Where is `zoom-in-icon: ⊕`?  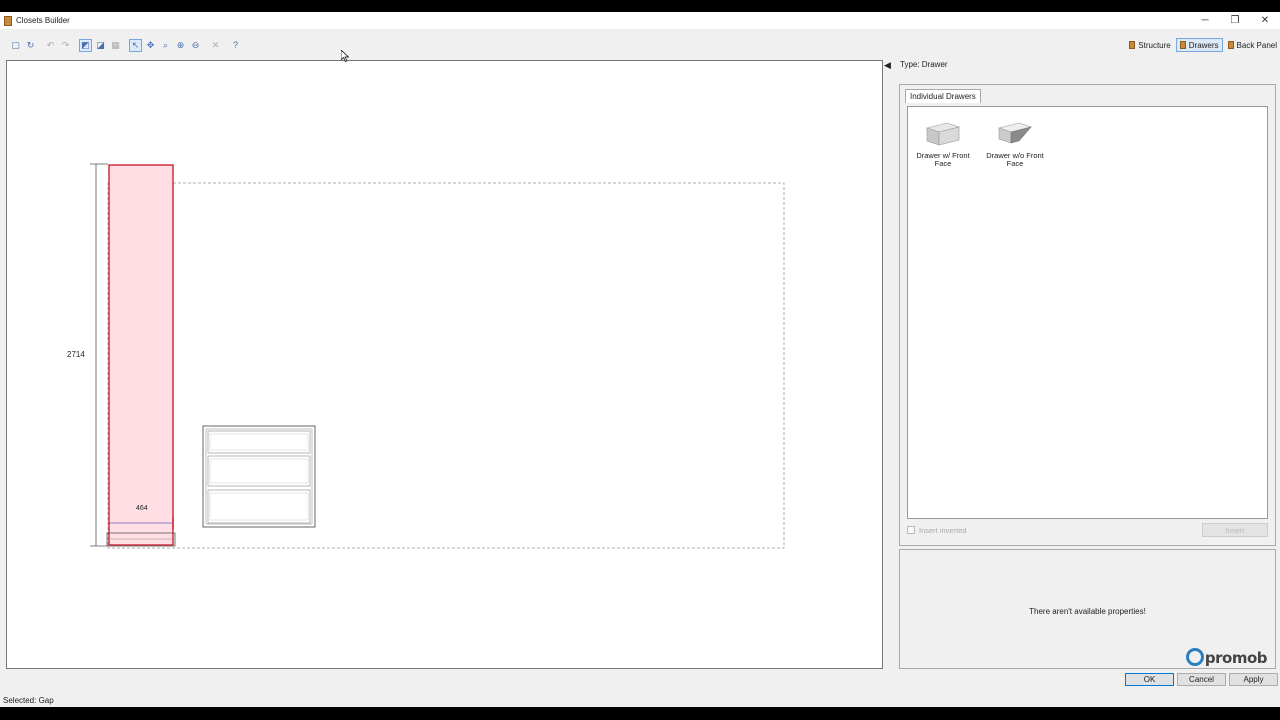 zoom-in-icon: ⊕ is located at coordinates (180, 44).